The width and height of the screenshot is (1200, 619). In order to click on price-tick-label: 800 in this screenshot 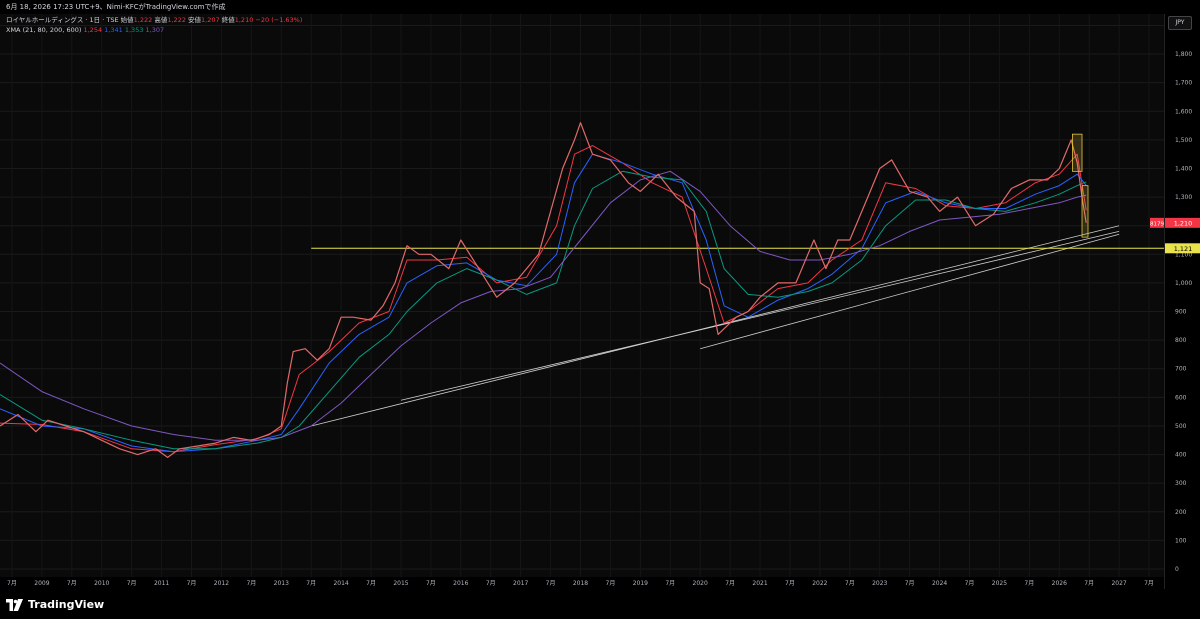, I will do `click(1181, 340)`.